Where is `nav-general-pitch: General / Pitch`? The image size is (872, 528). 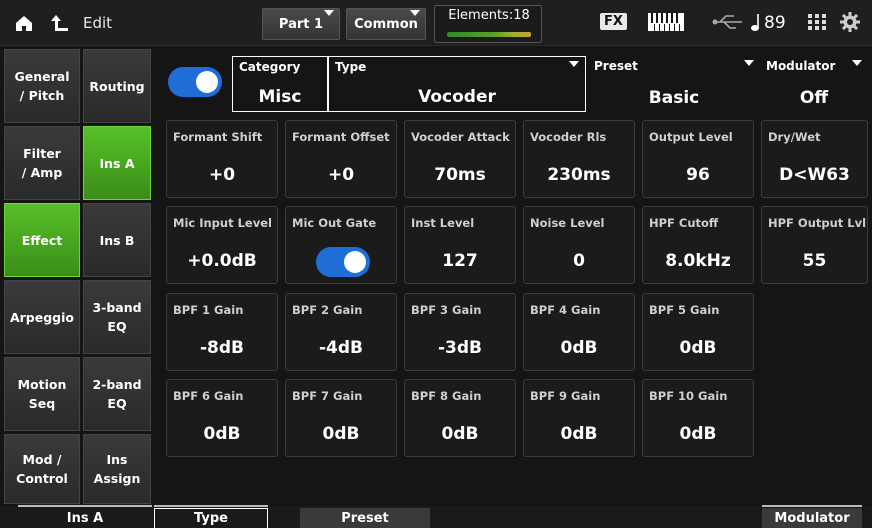 nav-general-pitch: General / Pitch is located at coordinates (42, 86).